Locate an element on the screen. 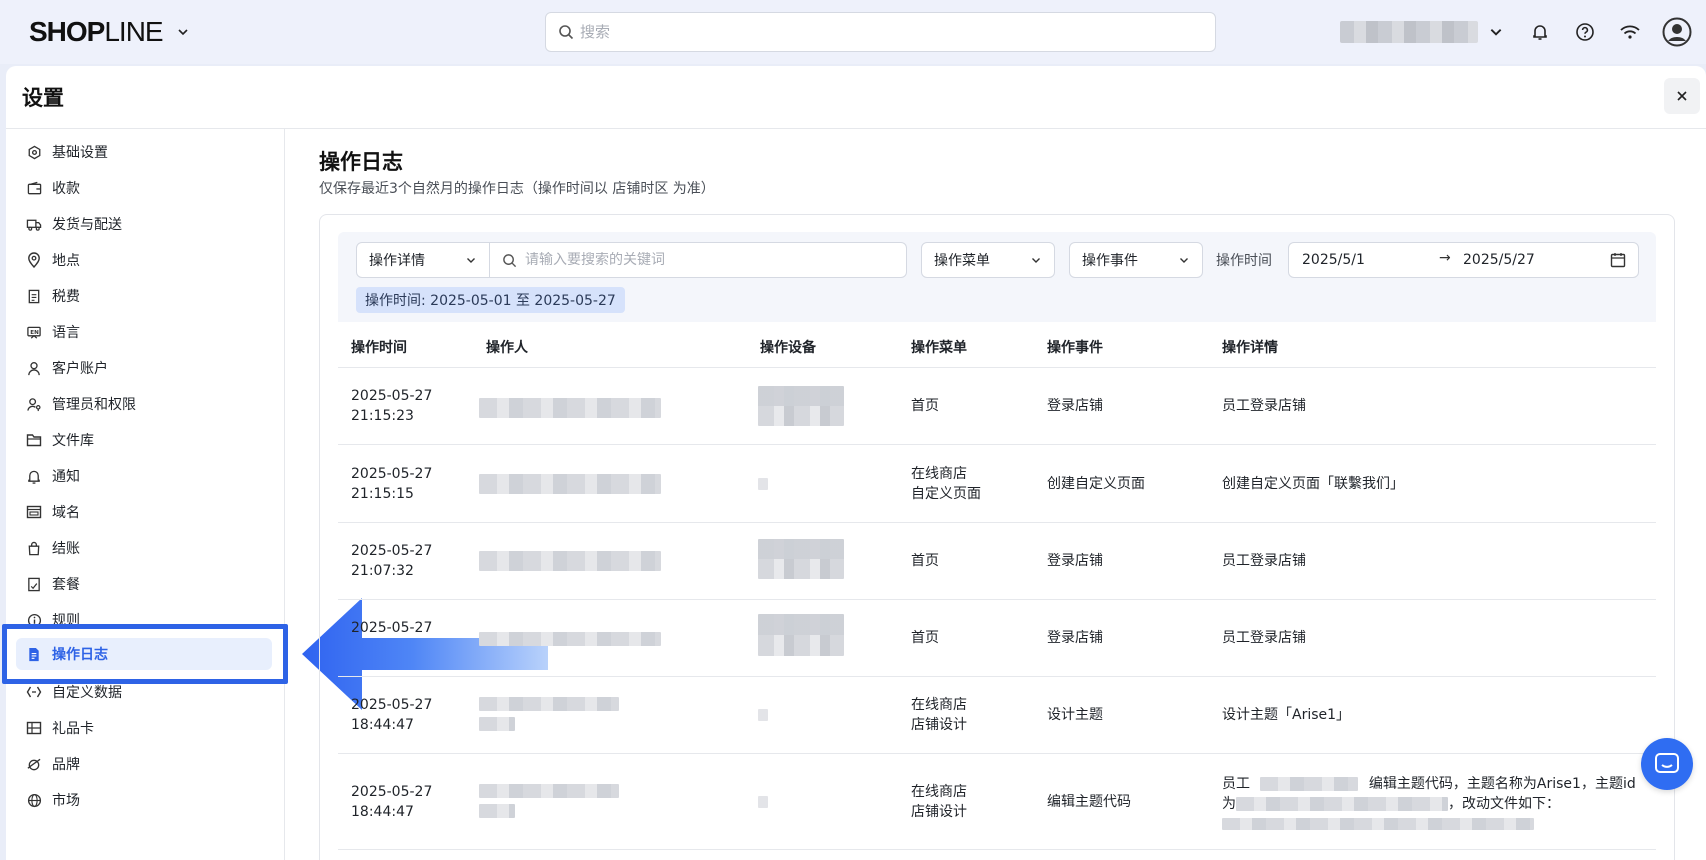  sidebar-item-checkout: 结账 is located at coordinates (144, 548).